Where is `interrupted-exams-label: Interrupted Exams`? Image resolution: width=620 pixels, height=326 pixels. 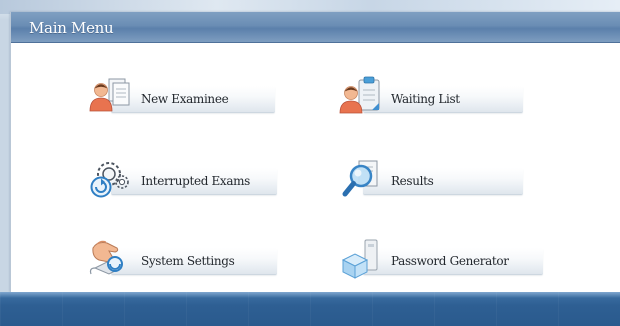
interrupted-exams-label: Interrupted Exams is located at coordinates (195, 181).